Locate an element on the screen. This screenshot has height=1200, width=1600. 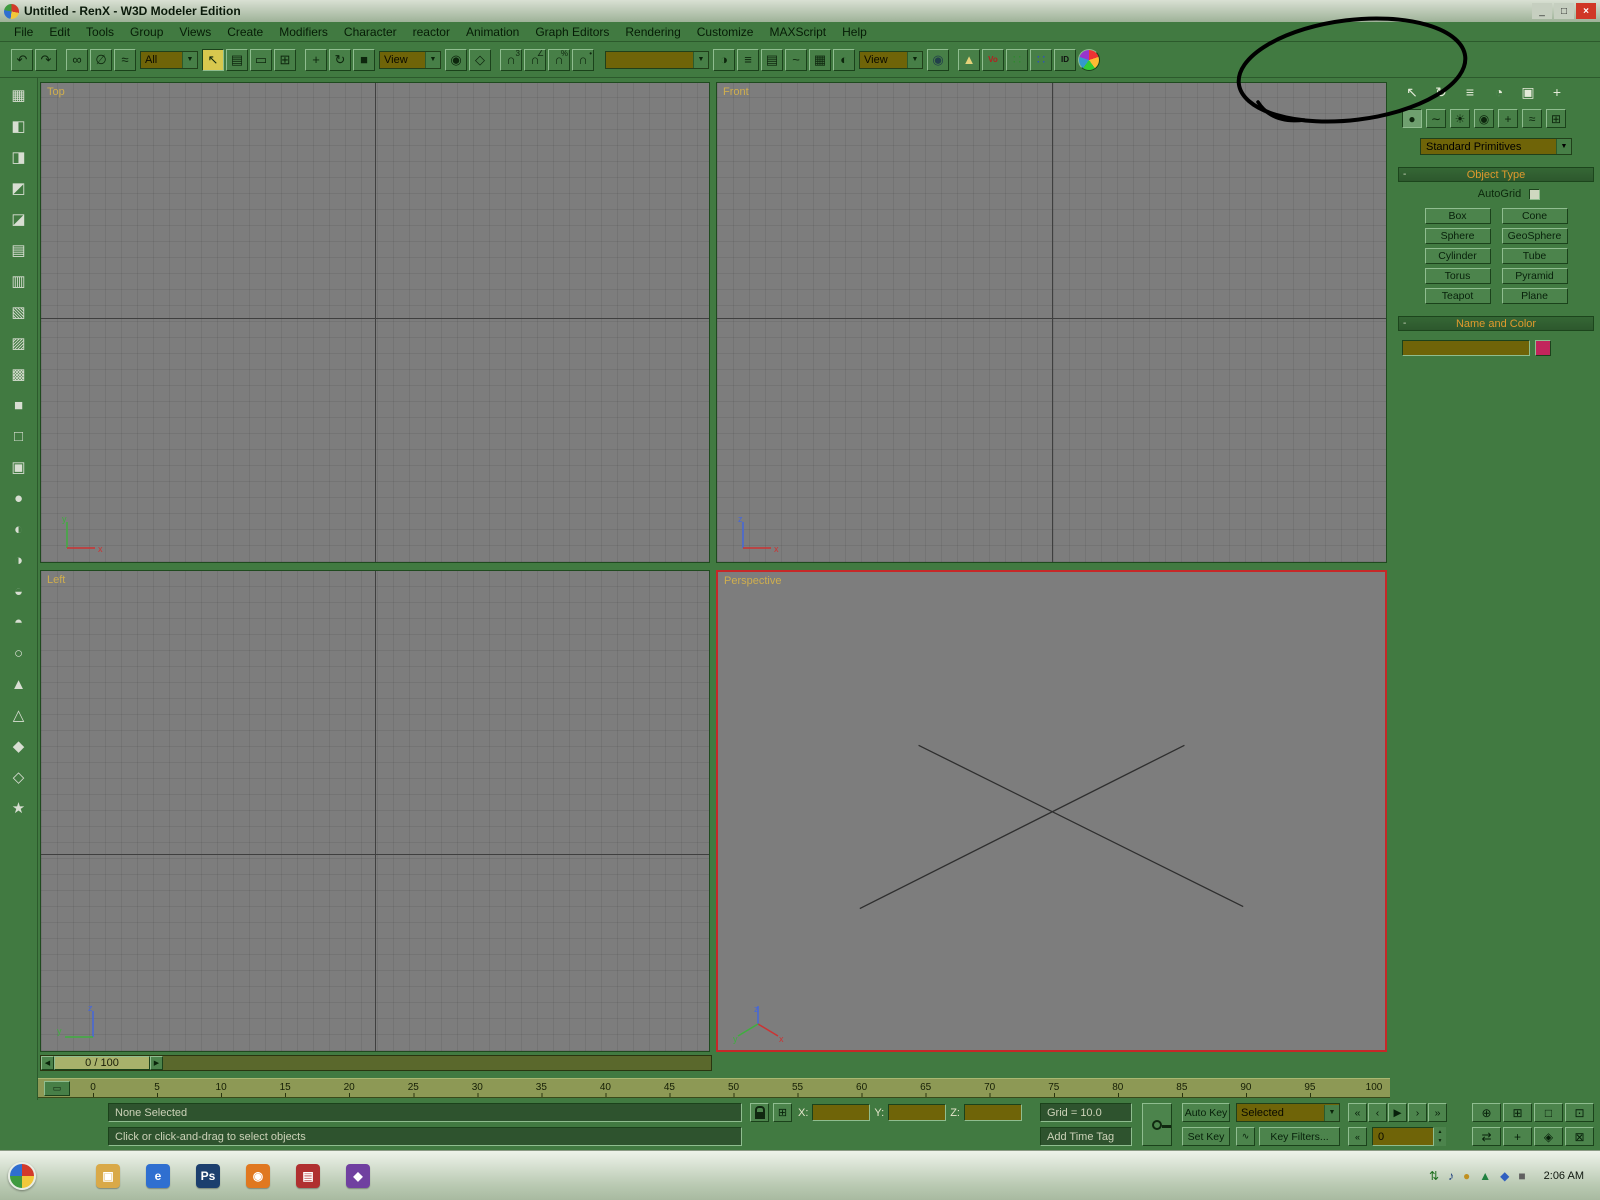
unlink-selection-icon: ∅ is located at coordinates (101, 59).